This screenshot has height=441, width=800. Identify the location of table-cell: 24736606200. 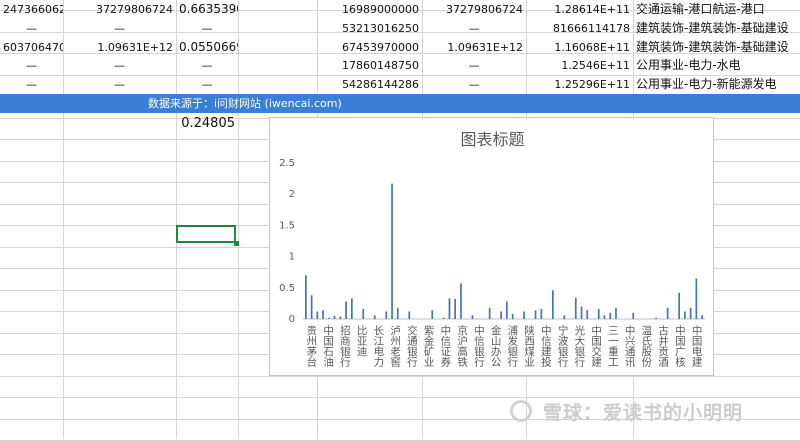
(31, 9).